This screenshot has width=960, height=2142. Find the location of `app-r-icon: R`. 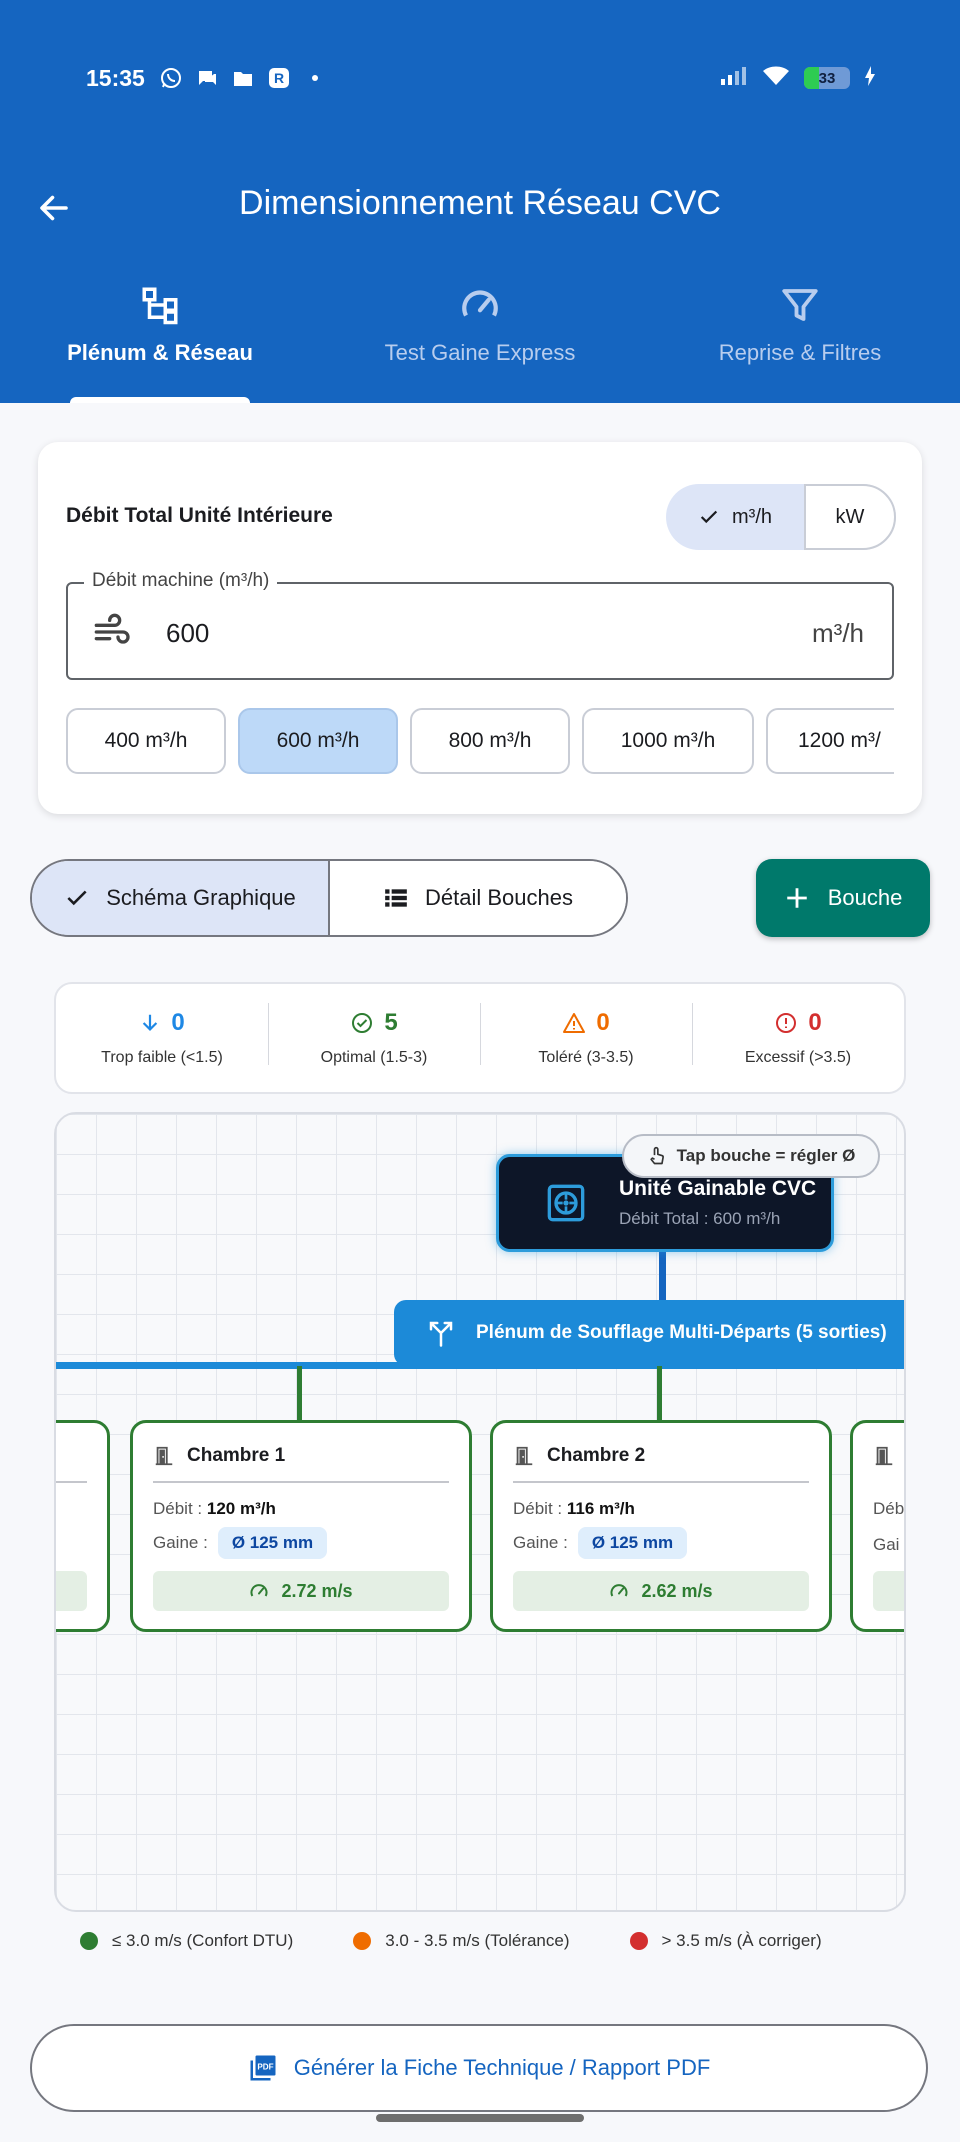

app-r-icon: R is located at coordinates (279, 78).